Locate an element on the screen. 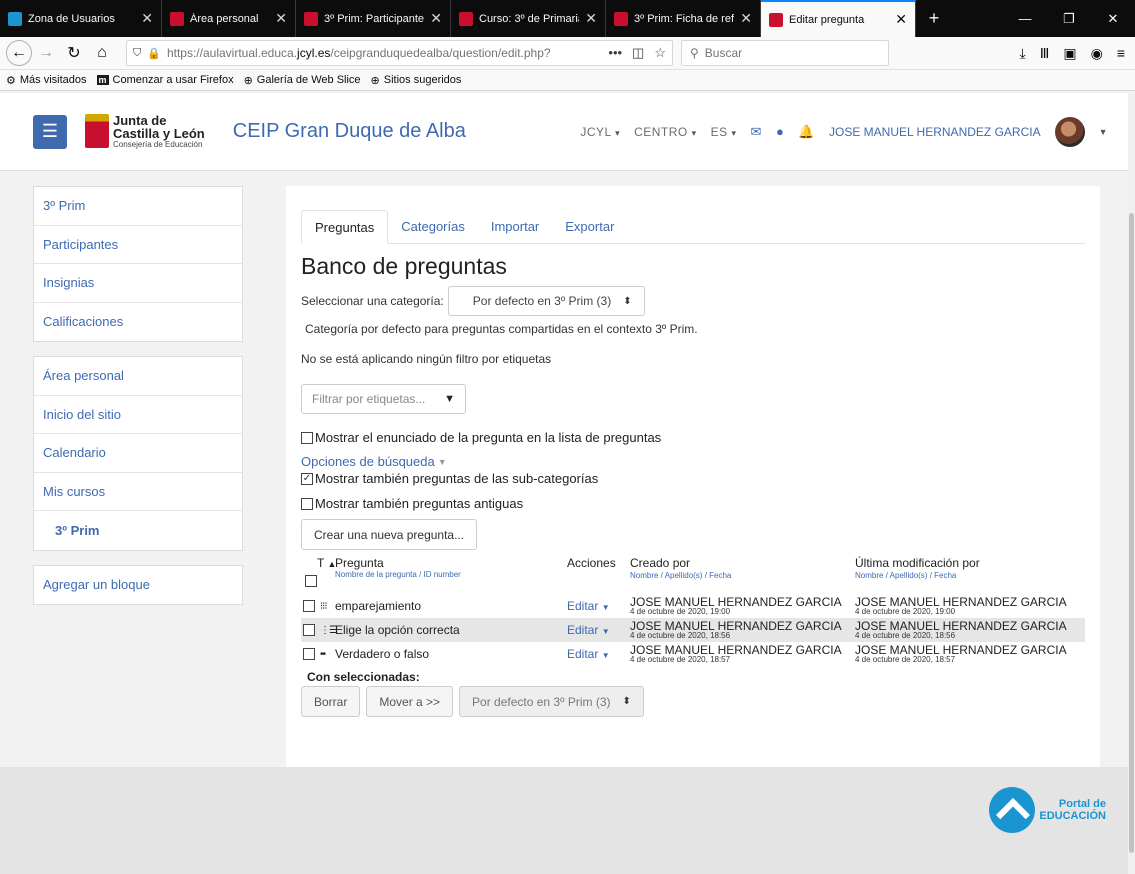 This screenshot has height=874, width=1135. add-block-link: Agregar un bloque is located at coordinates (138, 585).